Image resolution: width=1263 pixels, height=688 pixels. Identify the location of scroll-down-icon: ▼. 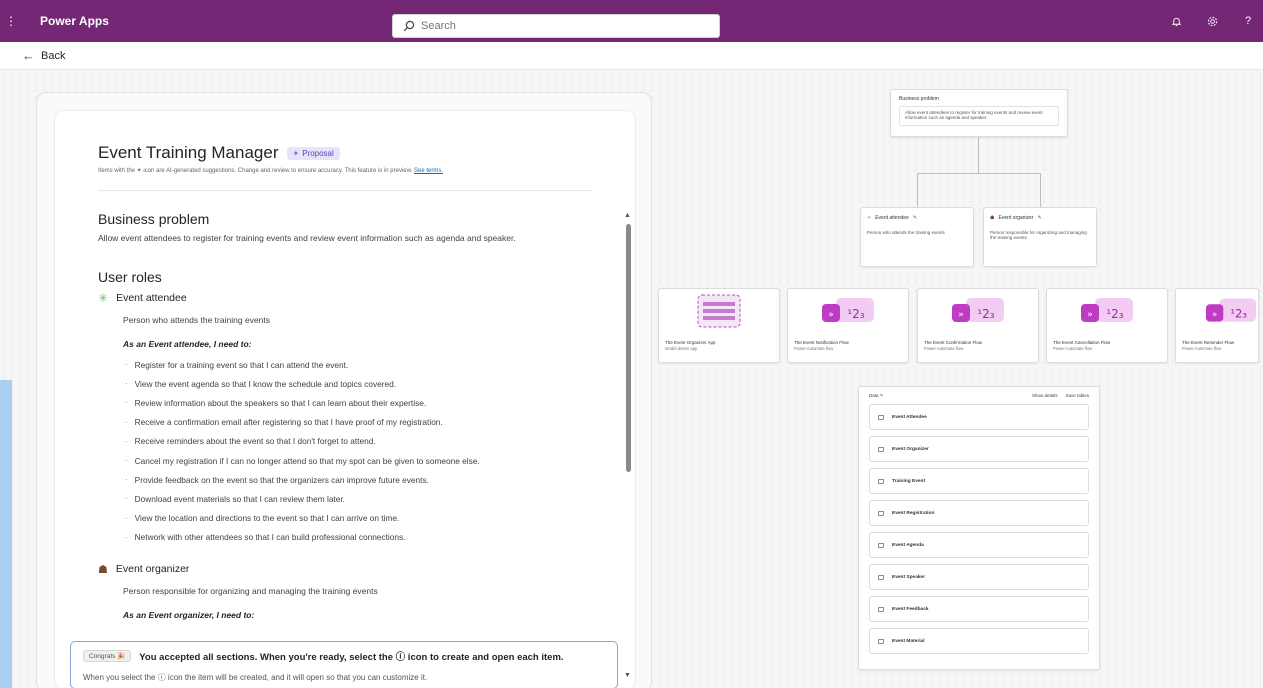
(627, 675).